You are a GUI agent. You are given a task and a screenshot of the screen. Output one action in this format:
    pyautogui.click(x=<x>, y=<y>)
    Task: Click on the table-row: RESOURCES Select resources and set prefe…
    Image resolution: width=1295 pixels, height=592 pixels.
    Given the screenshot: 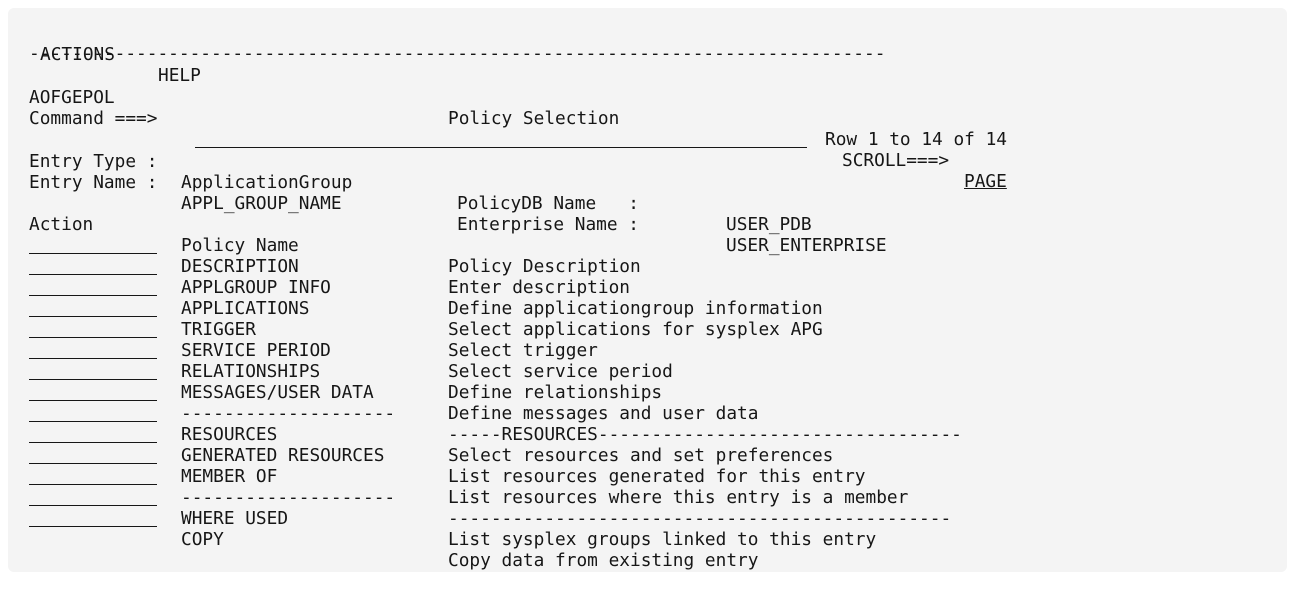 What is the action you would take?
    pyautogui.click(x=529, y=424)
    